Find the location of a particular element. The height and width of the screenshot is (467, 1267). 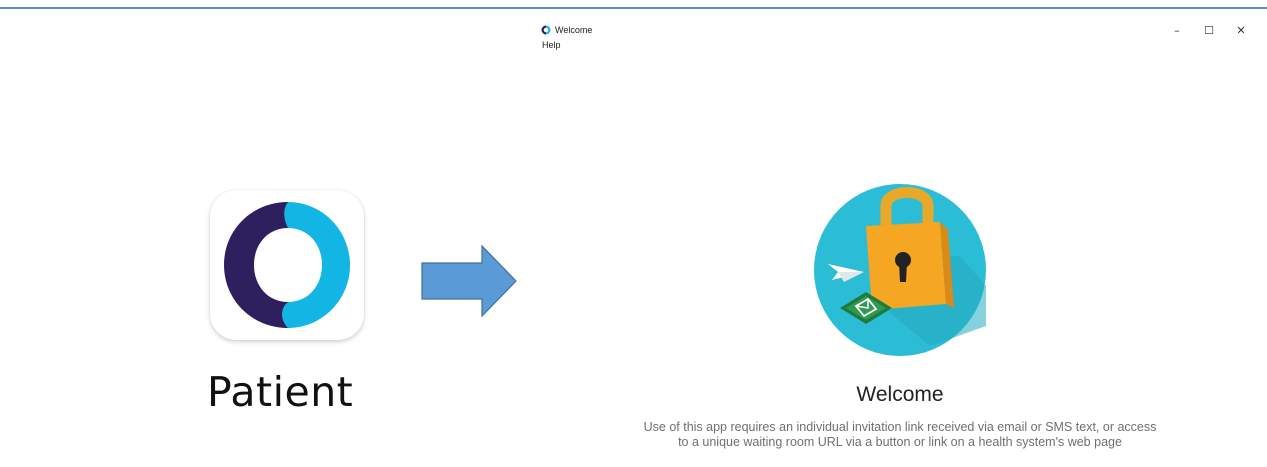

window-title: Welcome is located at coordinates (574, 30).